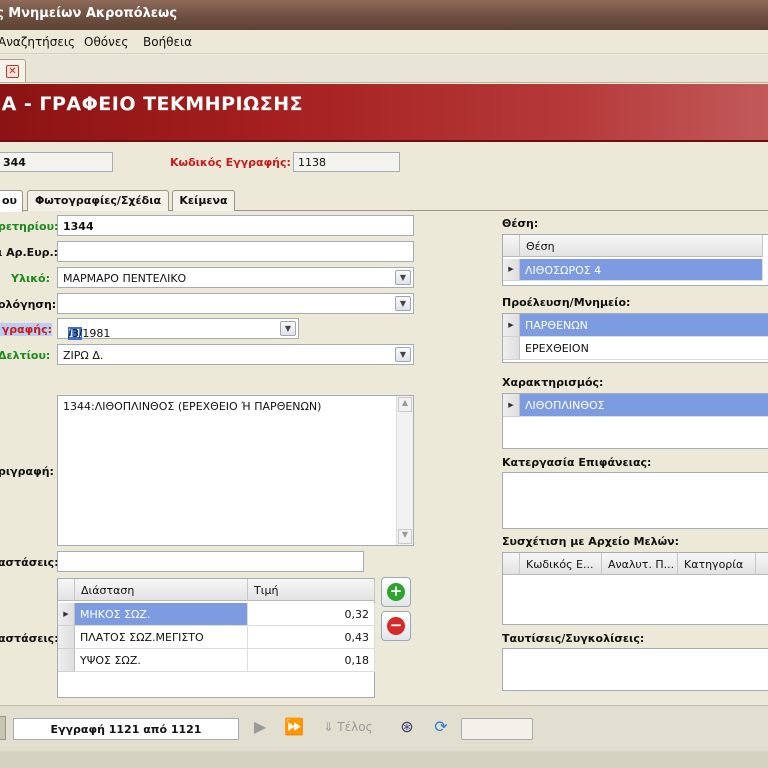 The width and height of the screenshot is (768, 768). Describe the element at coordinates (384, 759) in the screenshot. I see `status-strip` at that location.